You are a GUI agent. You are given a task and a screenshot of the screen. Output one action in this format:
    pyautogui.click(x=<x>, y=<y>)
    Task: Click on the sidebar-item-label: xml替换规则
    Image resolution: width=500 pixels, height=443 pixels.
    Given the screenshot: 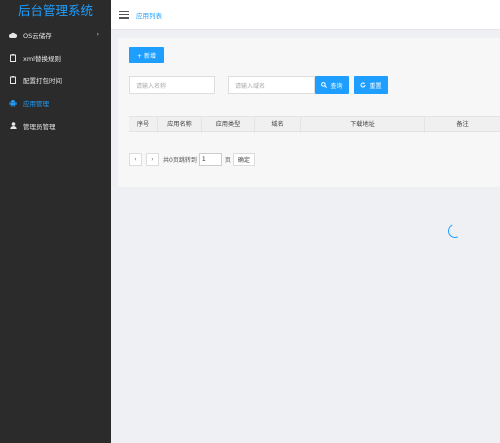 What is the action you would take?
    pyautogui.click(x=42, y=58)
    